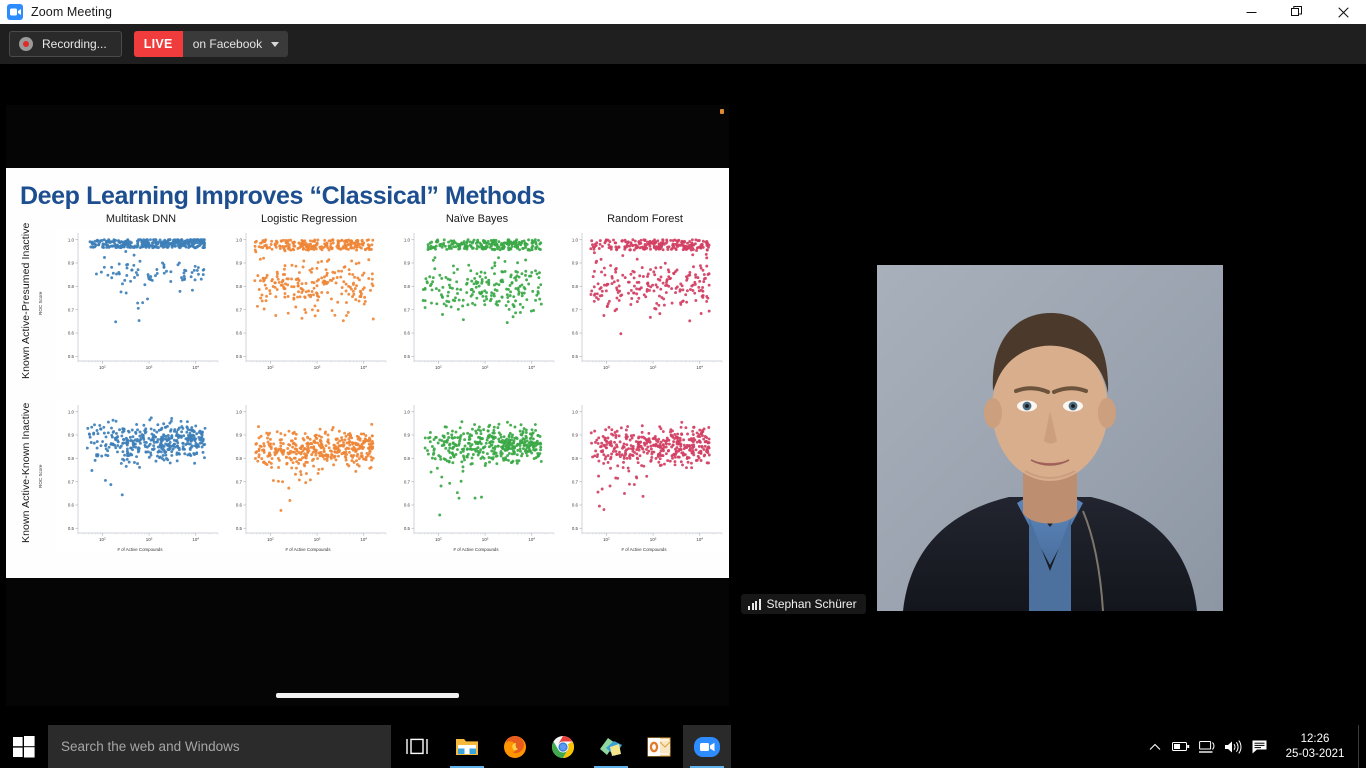 Image resolution: width=1366 pixels, height=768 pixels. What do you see at coordinates (158, 44) in the screenshot?
I see `live-badge: LIVE` at bounding box center [158, 44].